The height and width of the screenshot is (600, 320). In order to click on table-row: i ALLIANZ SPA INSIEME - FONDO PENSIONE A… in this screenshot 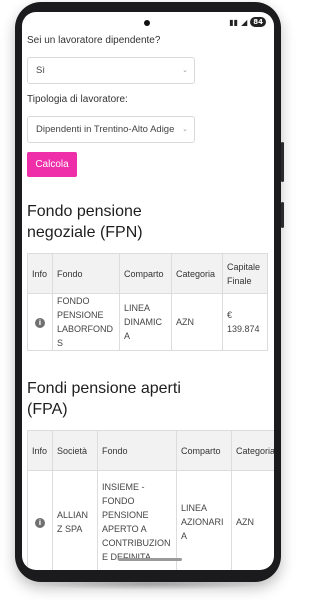, I will do `click(150, 520)`.